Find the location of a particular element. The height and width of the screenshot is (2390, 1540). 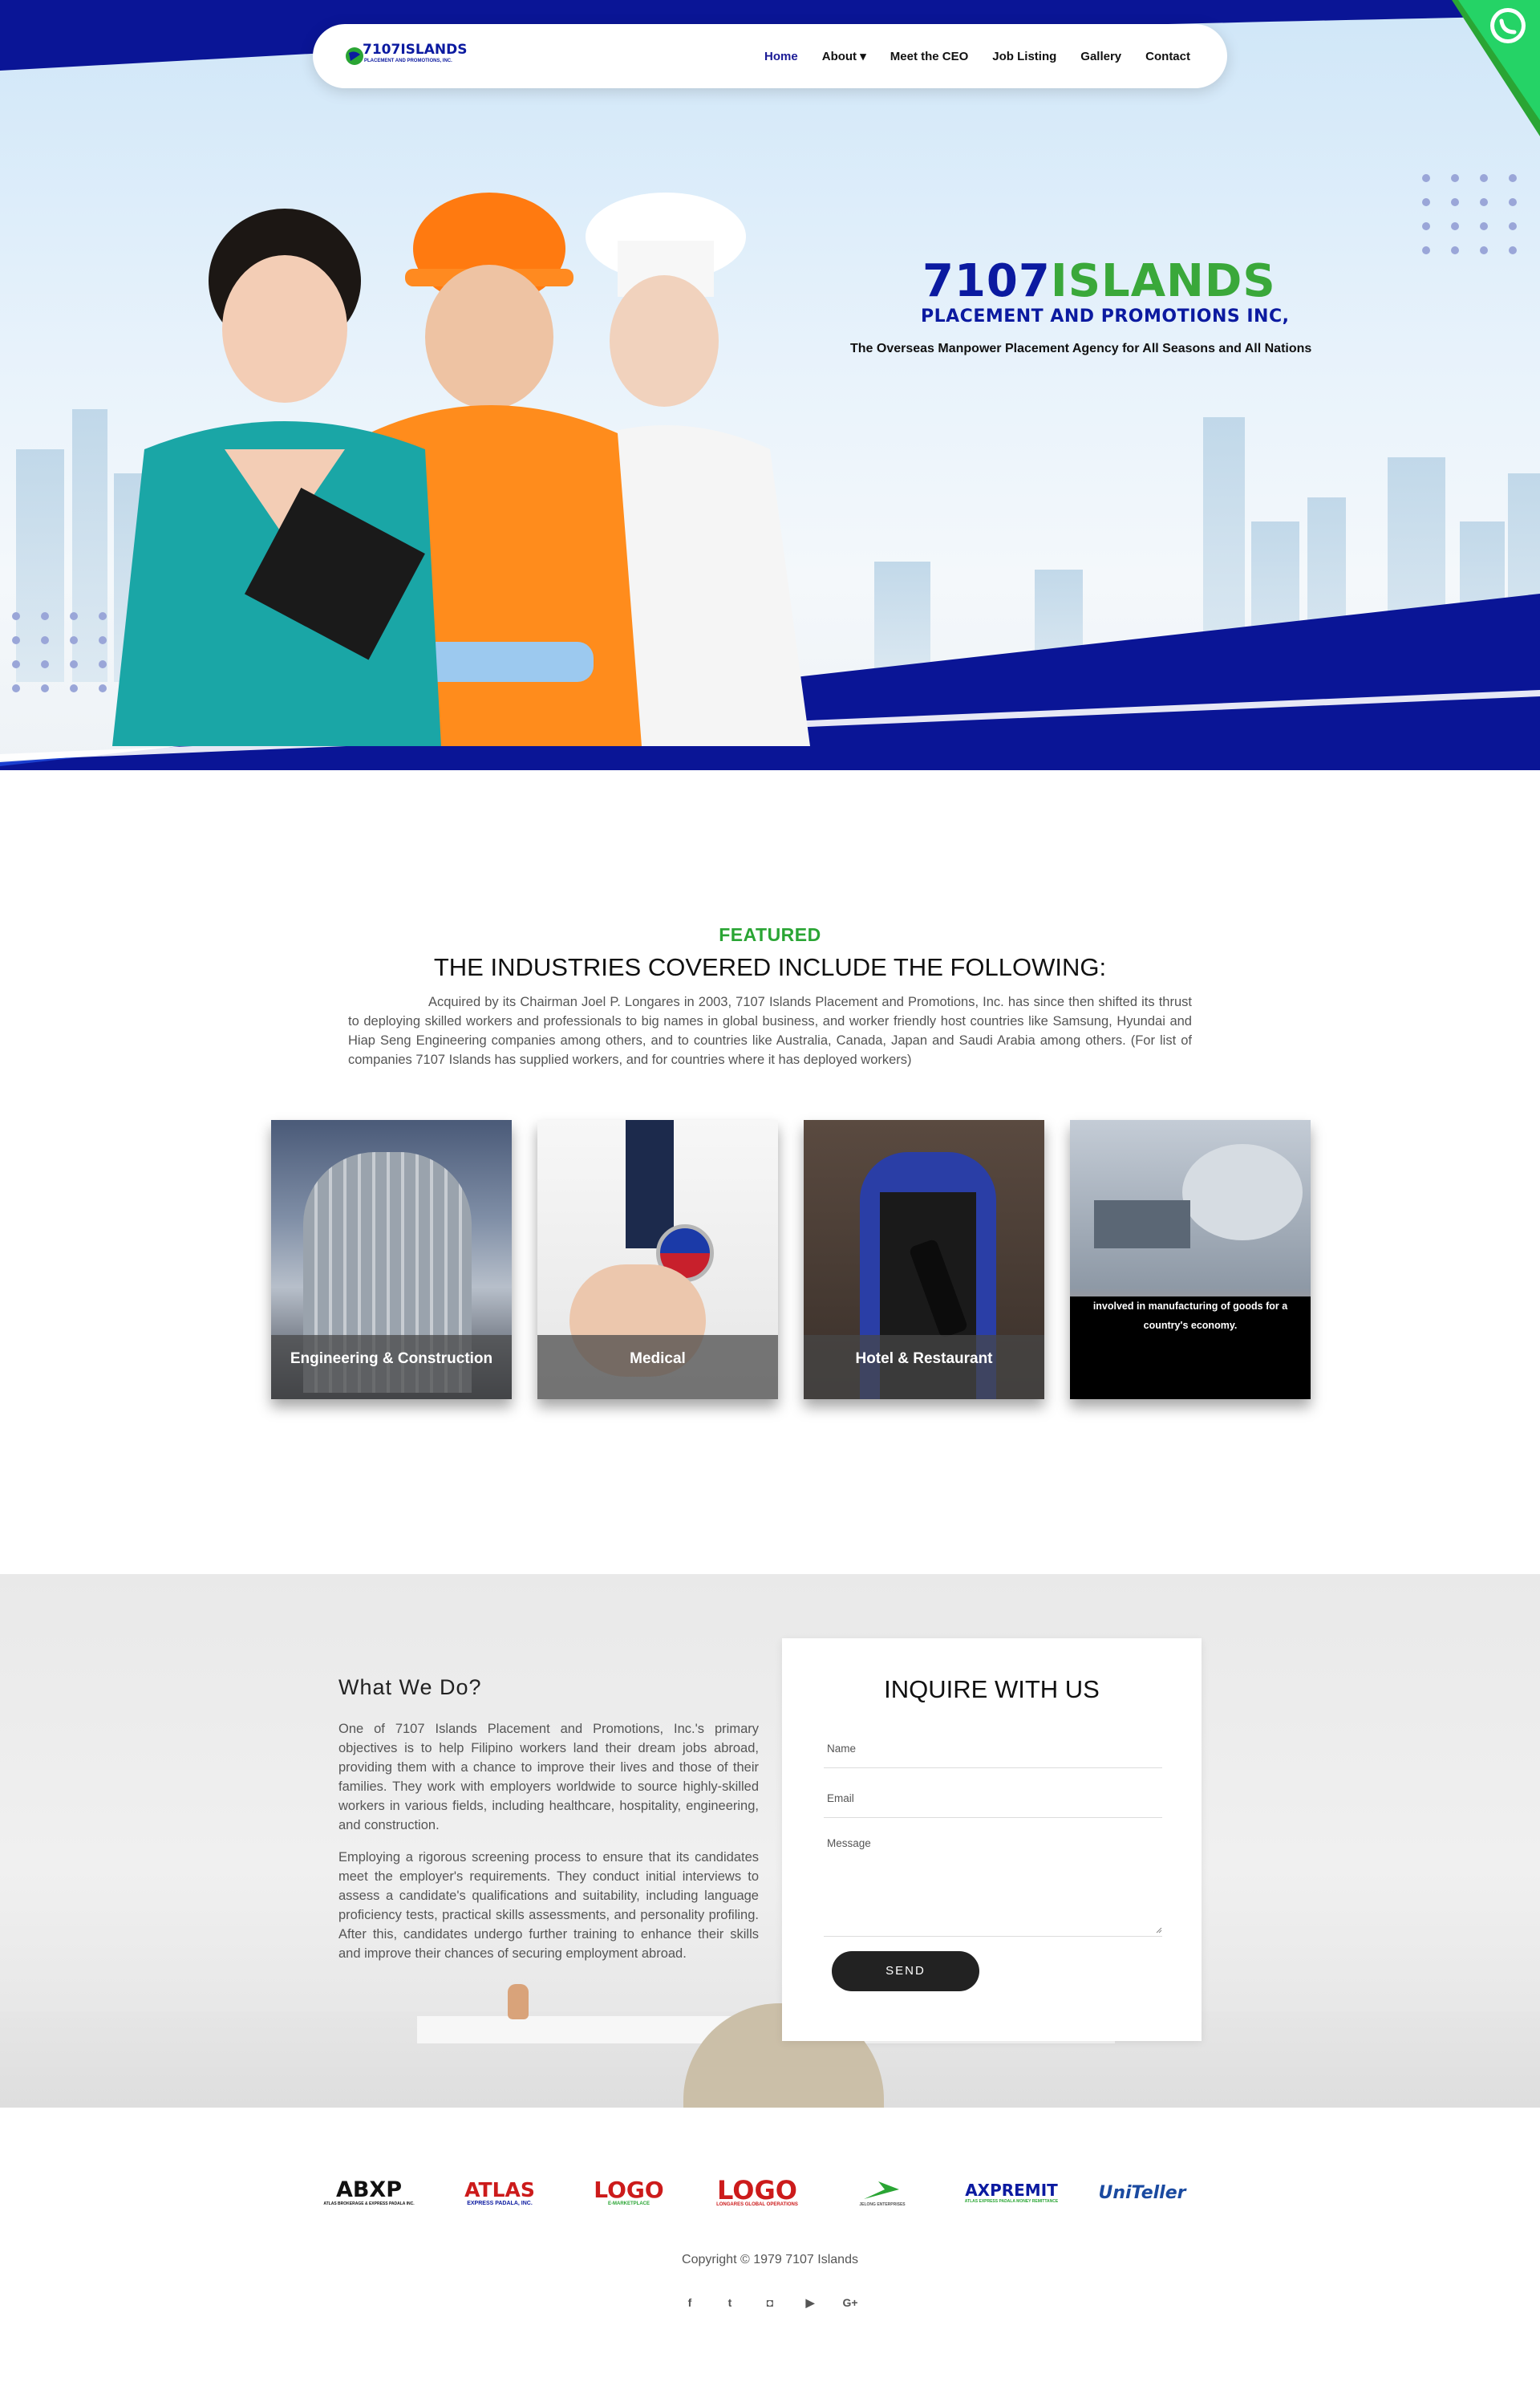

card-hotel: Hotel & Restaurant is located at coordinates (924, 1259).